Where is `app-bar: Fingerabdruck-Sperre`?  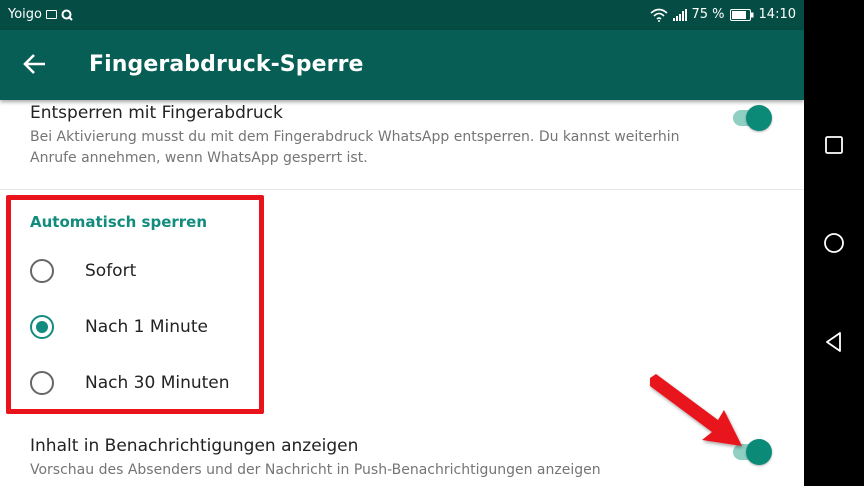
app-bar: Fingerabdruck-Sperre is located at coordinates (402, 65).